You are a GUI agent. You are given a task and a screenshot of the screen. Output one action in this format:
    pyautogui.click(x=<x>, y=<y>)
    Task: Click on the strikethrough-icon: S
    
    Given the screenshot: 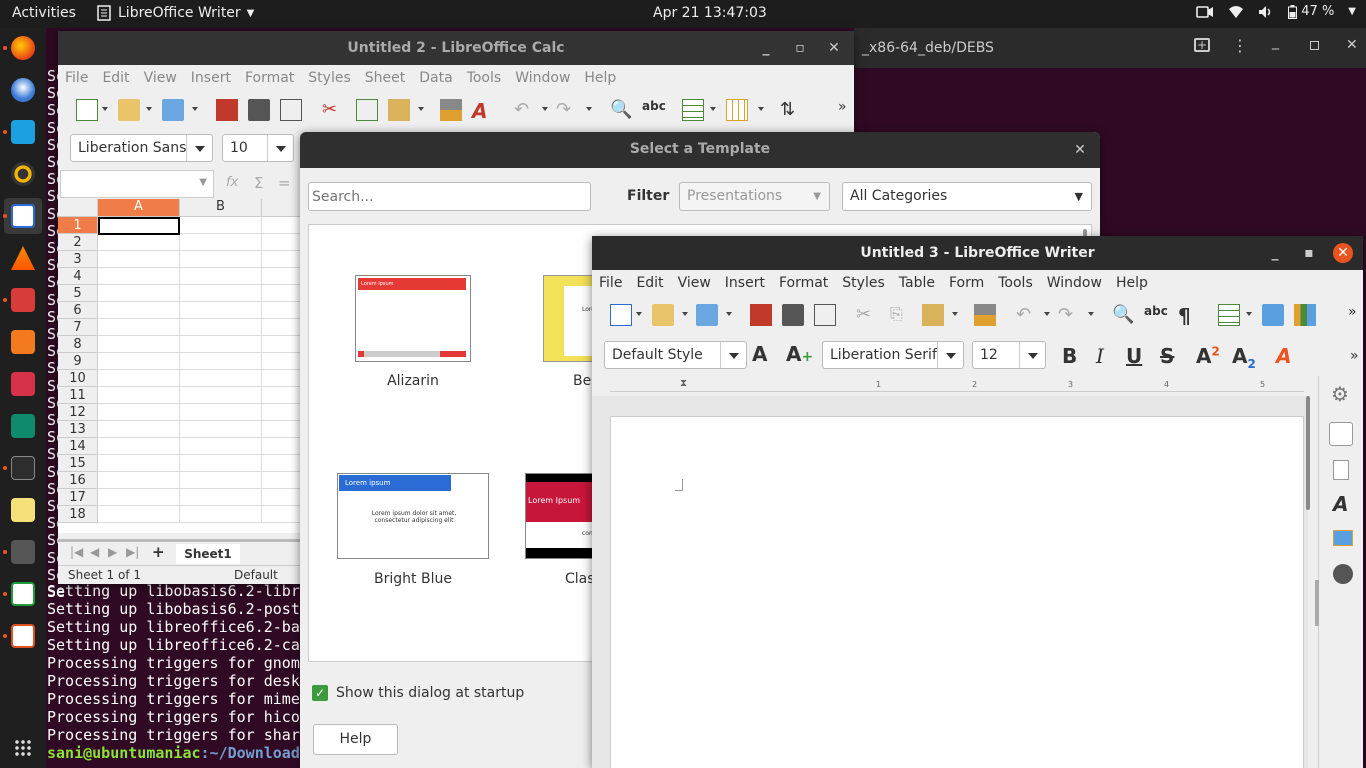 What is the action you would take?
    pyautogui.click(x=1167, y=356)
    